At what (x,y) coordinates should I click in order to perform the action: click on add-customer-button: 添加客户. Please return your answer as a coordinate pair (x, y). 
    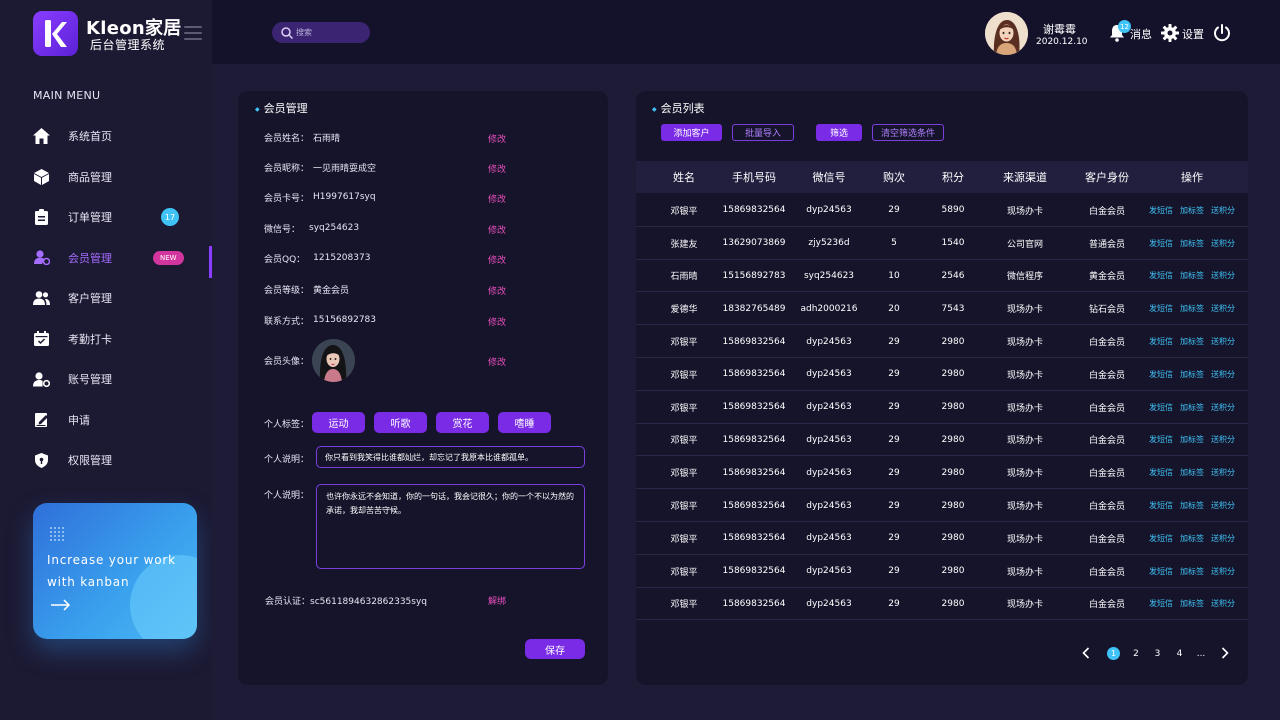
    Looking at the image, I should click on (691, 132).